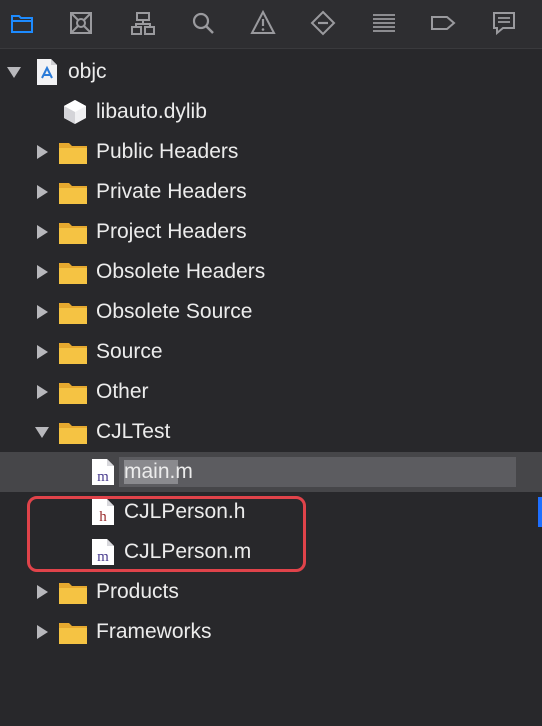  What do you see at coordinates (137, 591) in the screenshot?
I see `tree-row-label: Products` at bounding box center [137, 591].